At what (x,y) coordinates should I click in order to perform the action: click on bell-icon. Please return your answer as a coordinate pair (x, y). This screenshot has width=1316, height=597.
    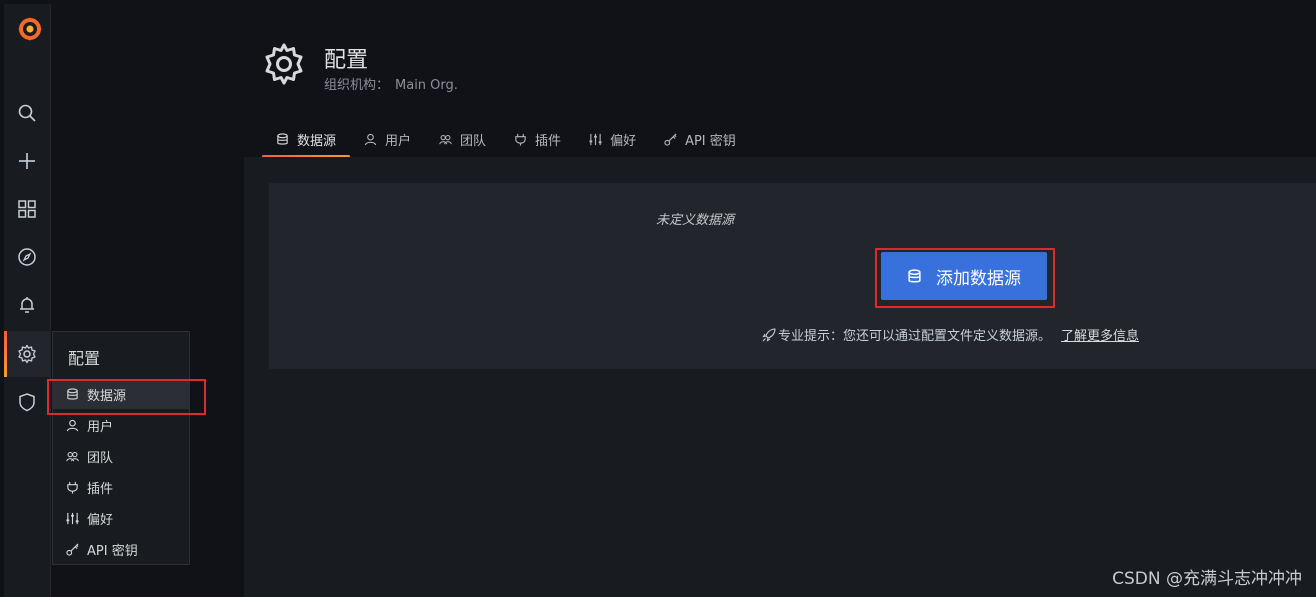
    Looking at the image, I should click on (27, 305).